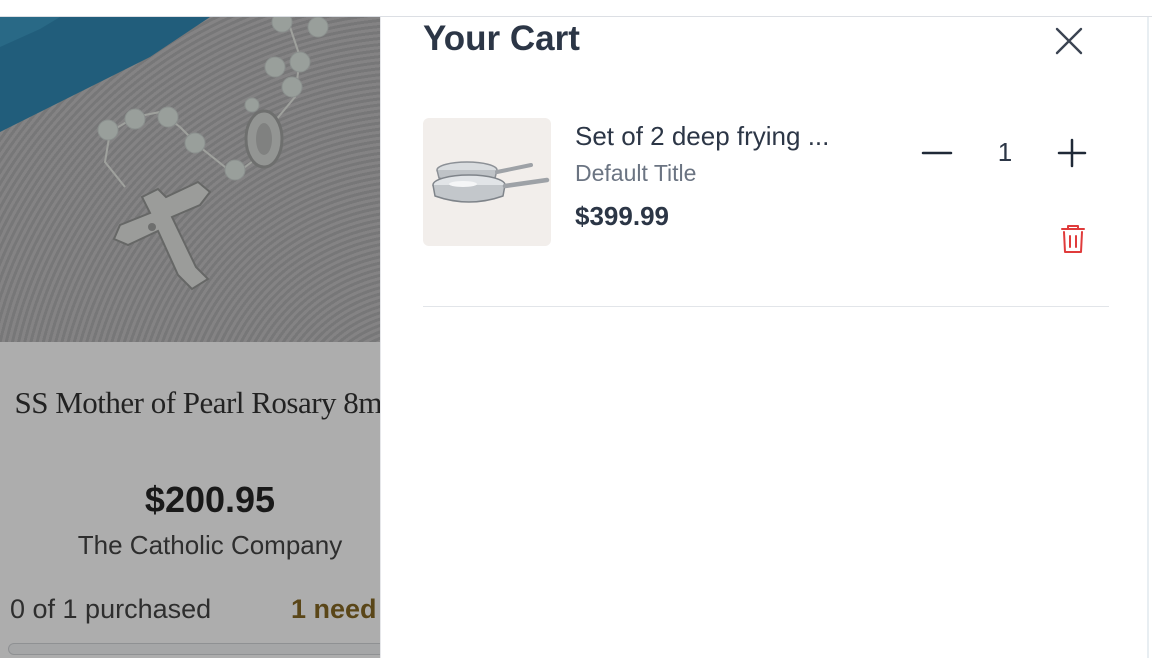 This screenshot has width=1152, height=658. I want to click on cart-divider, so click(766, 306).